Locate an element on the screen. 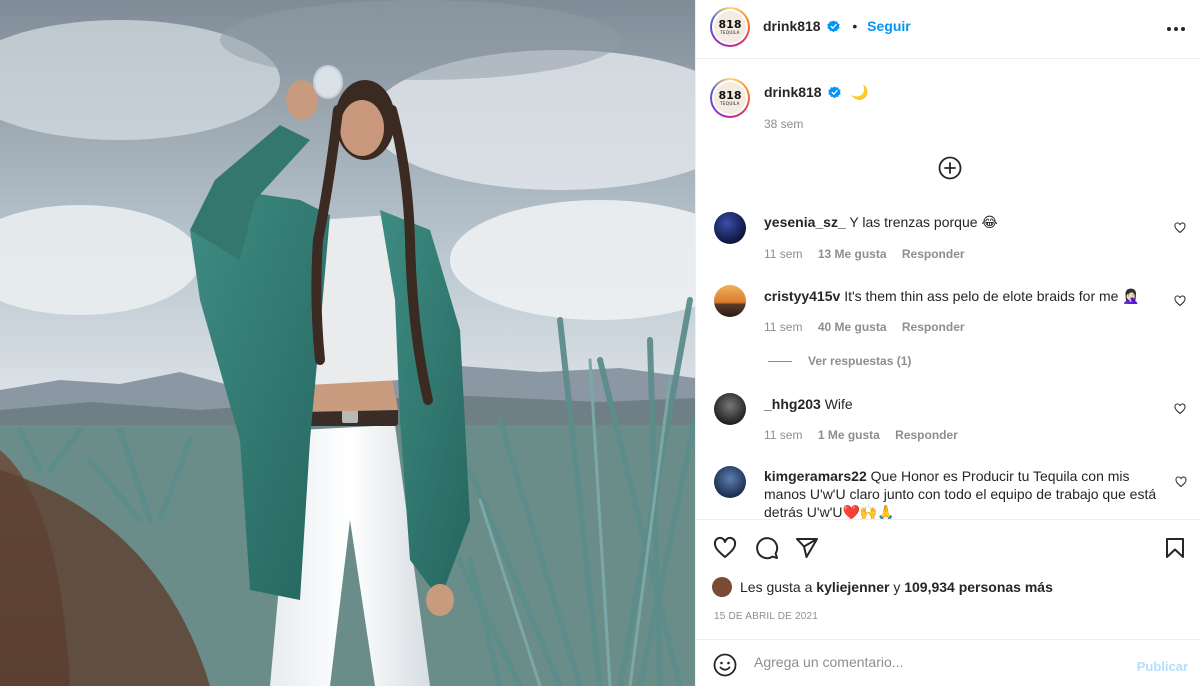 The width and height of the screenshot is (1200, 686). follow-button: Seguir is located at coordinates (889, 26).